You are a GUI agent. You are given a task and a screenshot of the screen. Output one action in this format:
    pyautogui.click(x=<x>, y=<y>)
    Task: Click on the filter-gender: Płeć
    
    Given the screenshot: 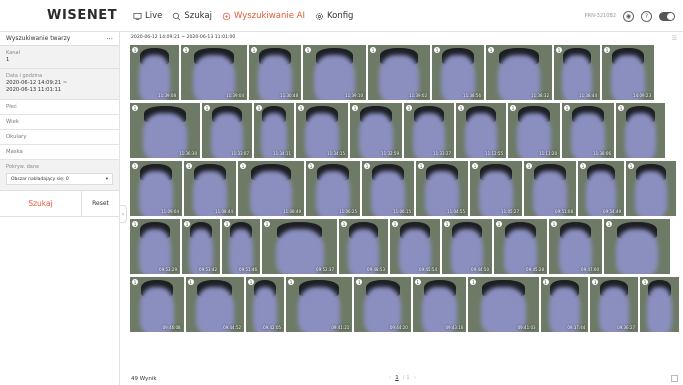 What is the action you would take?
    pyautogui.click(x=59, y=107)
    